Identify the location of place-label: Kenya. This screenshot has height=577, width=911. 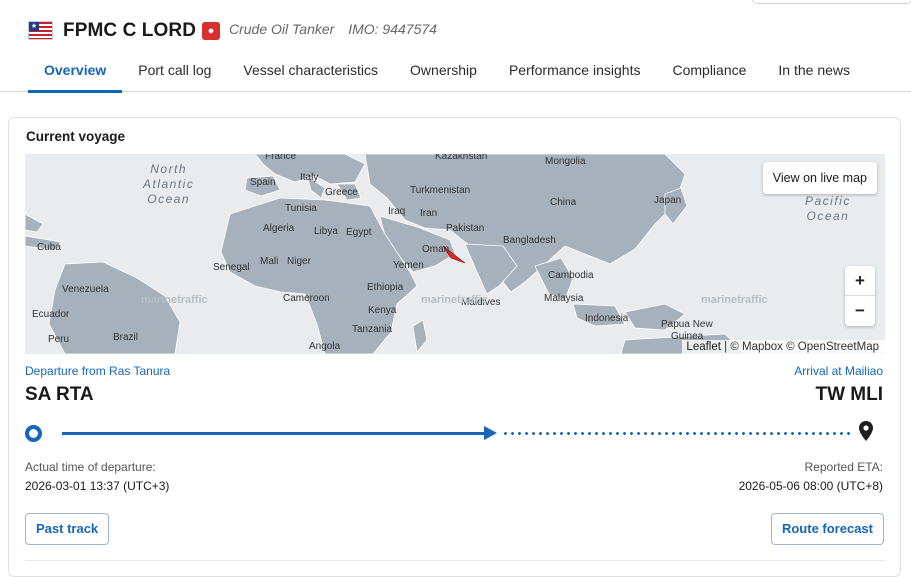
(382, 310).